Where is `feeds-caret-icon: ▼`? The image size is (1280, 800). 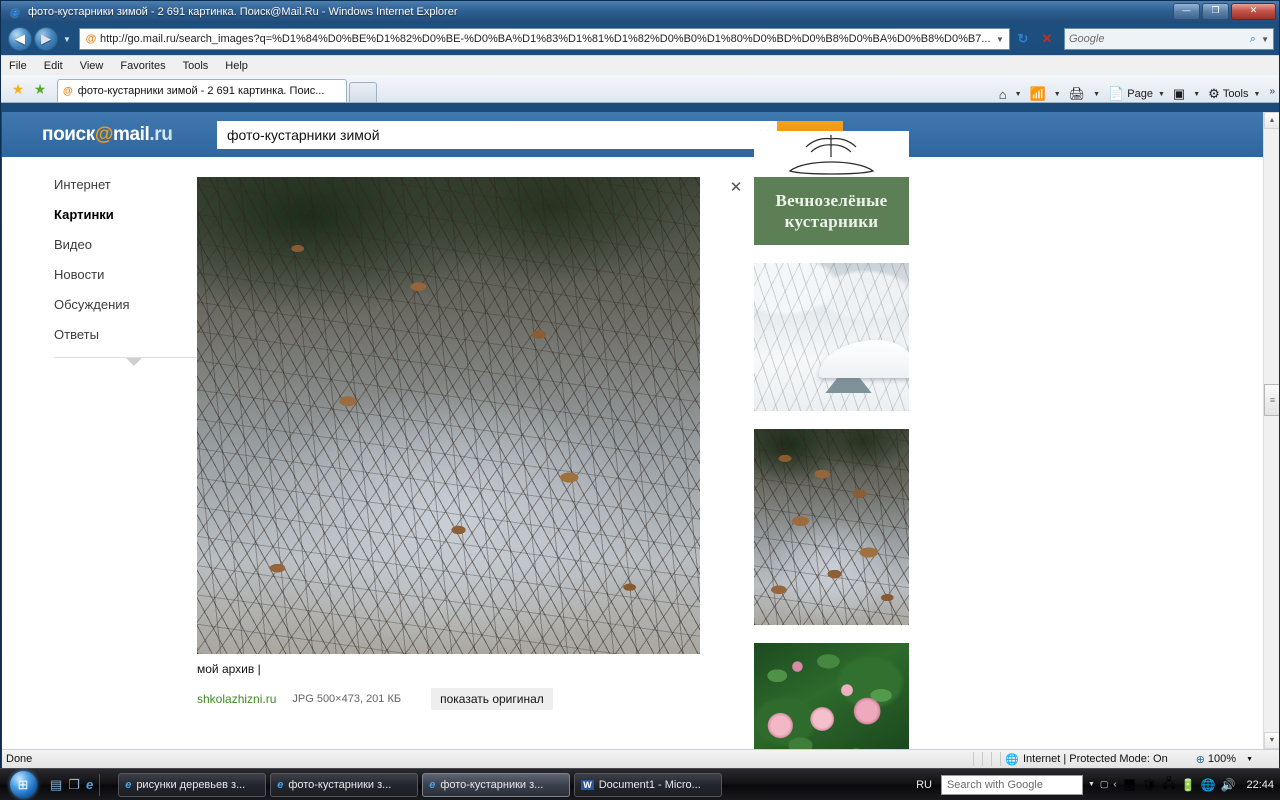 feeds-caret-icon: ▼ is located at coordinates (1057, 94).